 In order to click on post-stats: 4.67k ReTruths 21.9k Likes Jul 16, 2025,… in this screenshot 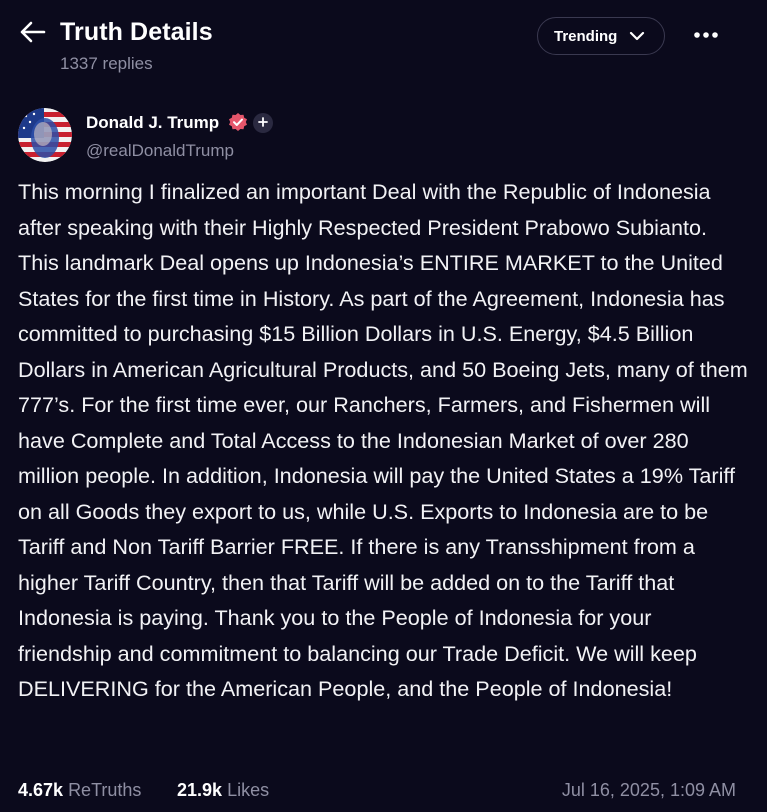, I will do `click(383, 794)`.